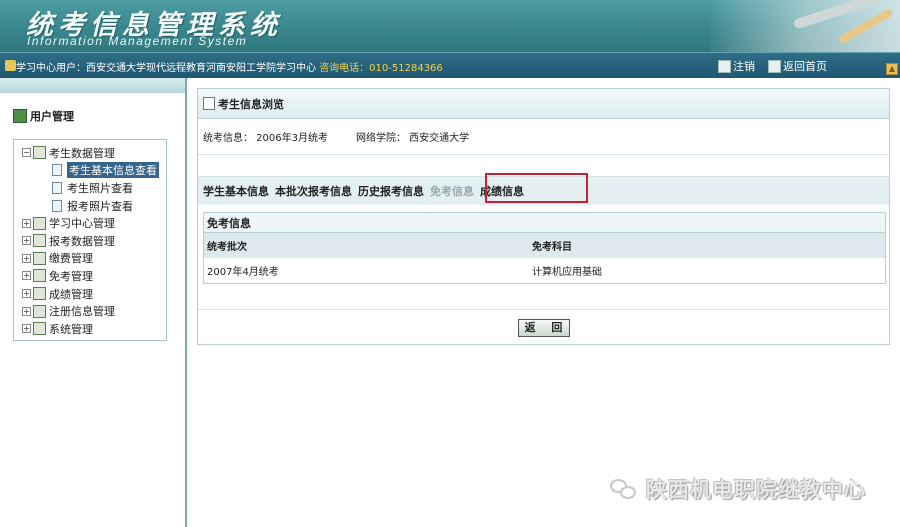 This screenshot has height=527, width=900. Describe the element at coordinates (567, 272) in the screenshot. I see `table-cell: 计算机应用基础` at that location.